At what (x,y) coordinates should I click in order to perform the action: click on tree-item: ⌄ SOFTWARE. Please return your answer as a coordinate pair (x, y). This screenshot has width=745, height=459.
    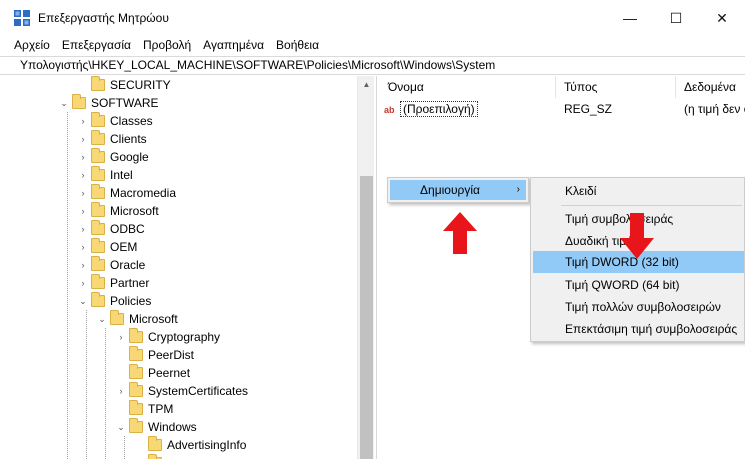
    Looking at the image, I should click on (109, 103).